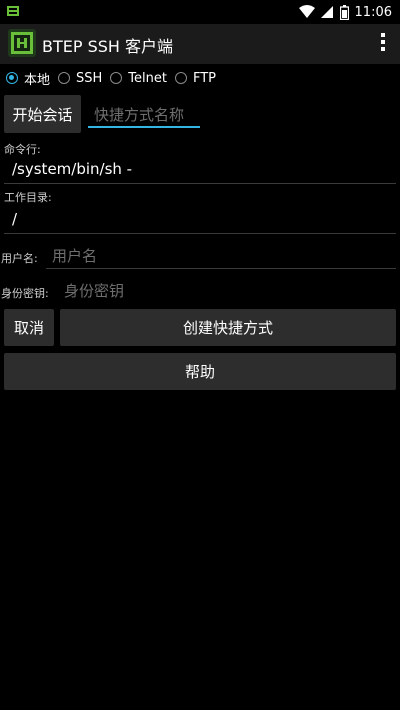  Describe the element at coordinates (326, 12) in the screenshot. I see `signal-icon` at that location.